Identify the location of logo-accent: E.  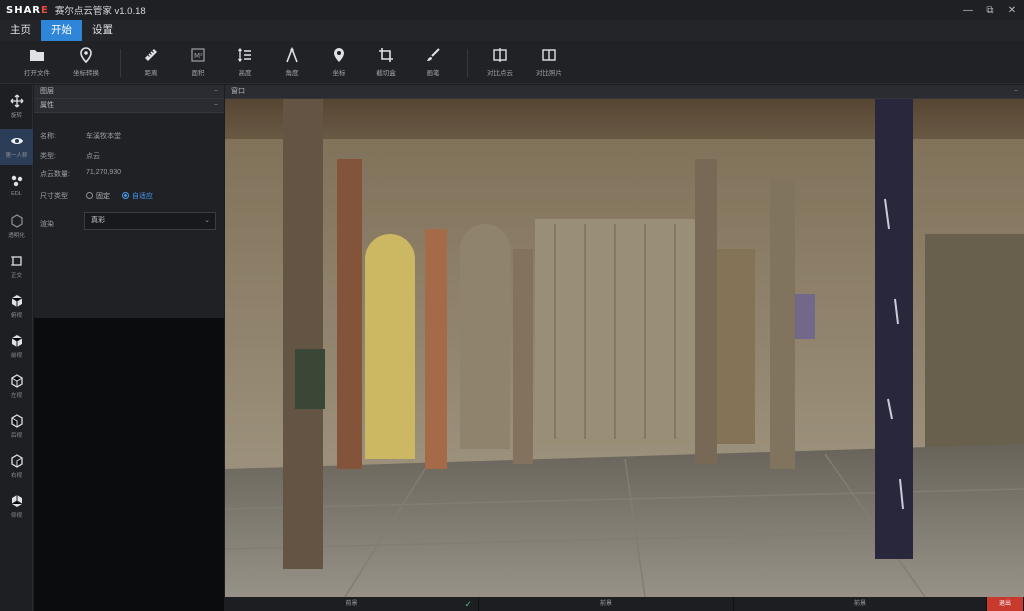
(45, 10).